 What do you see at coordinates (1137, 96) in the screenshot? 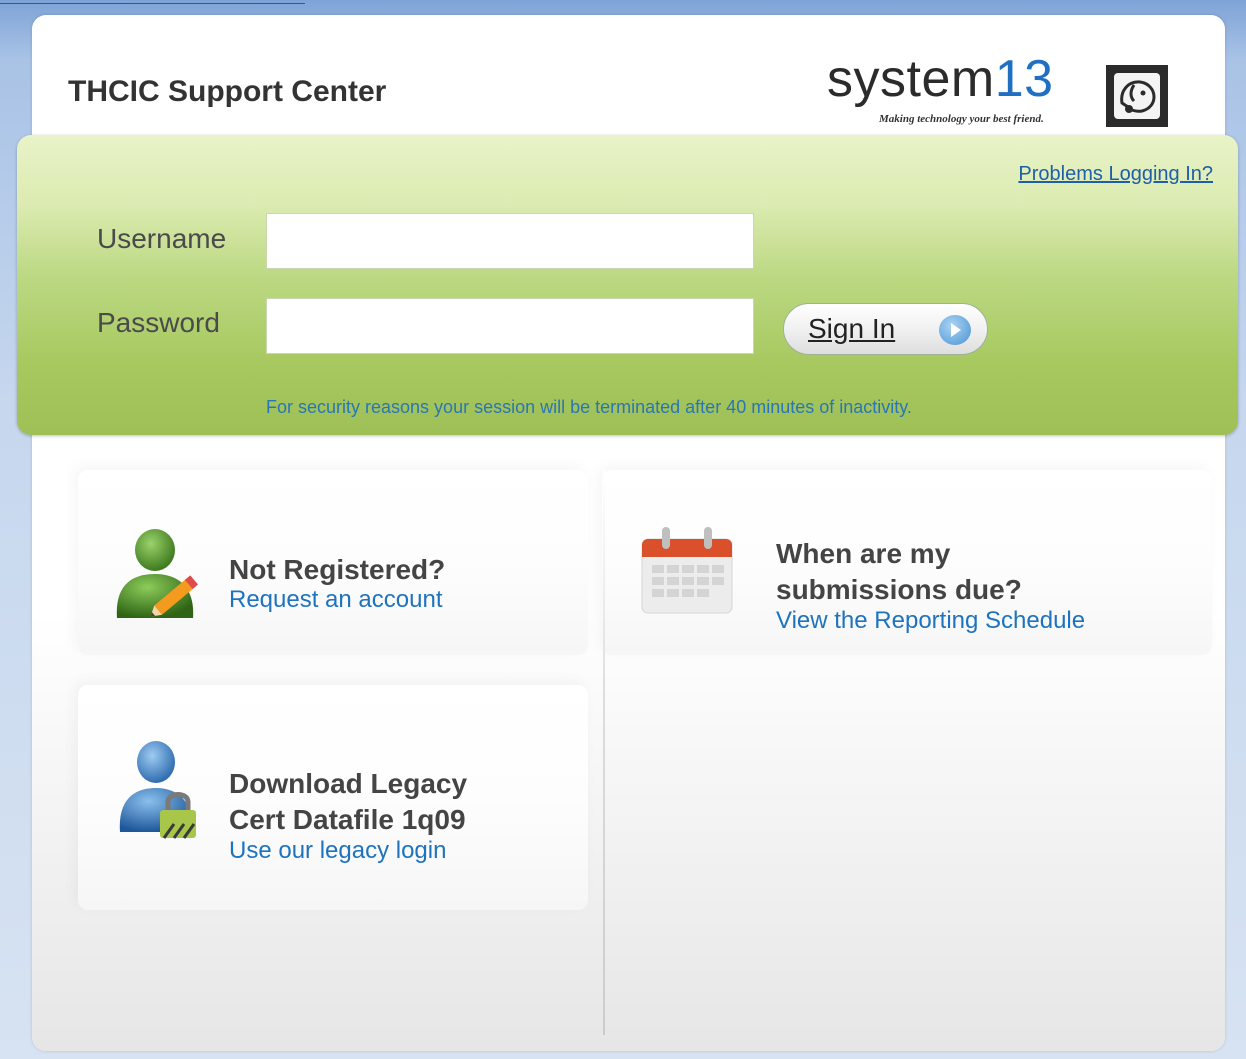
I see `dog-logo-icon` at bounding box center [1137, 96].